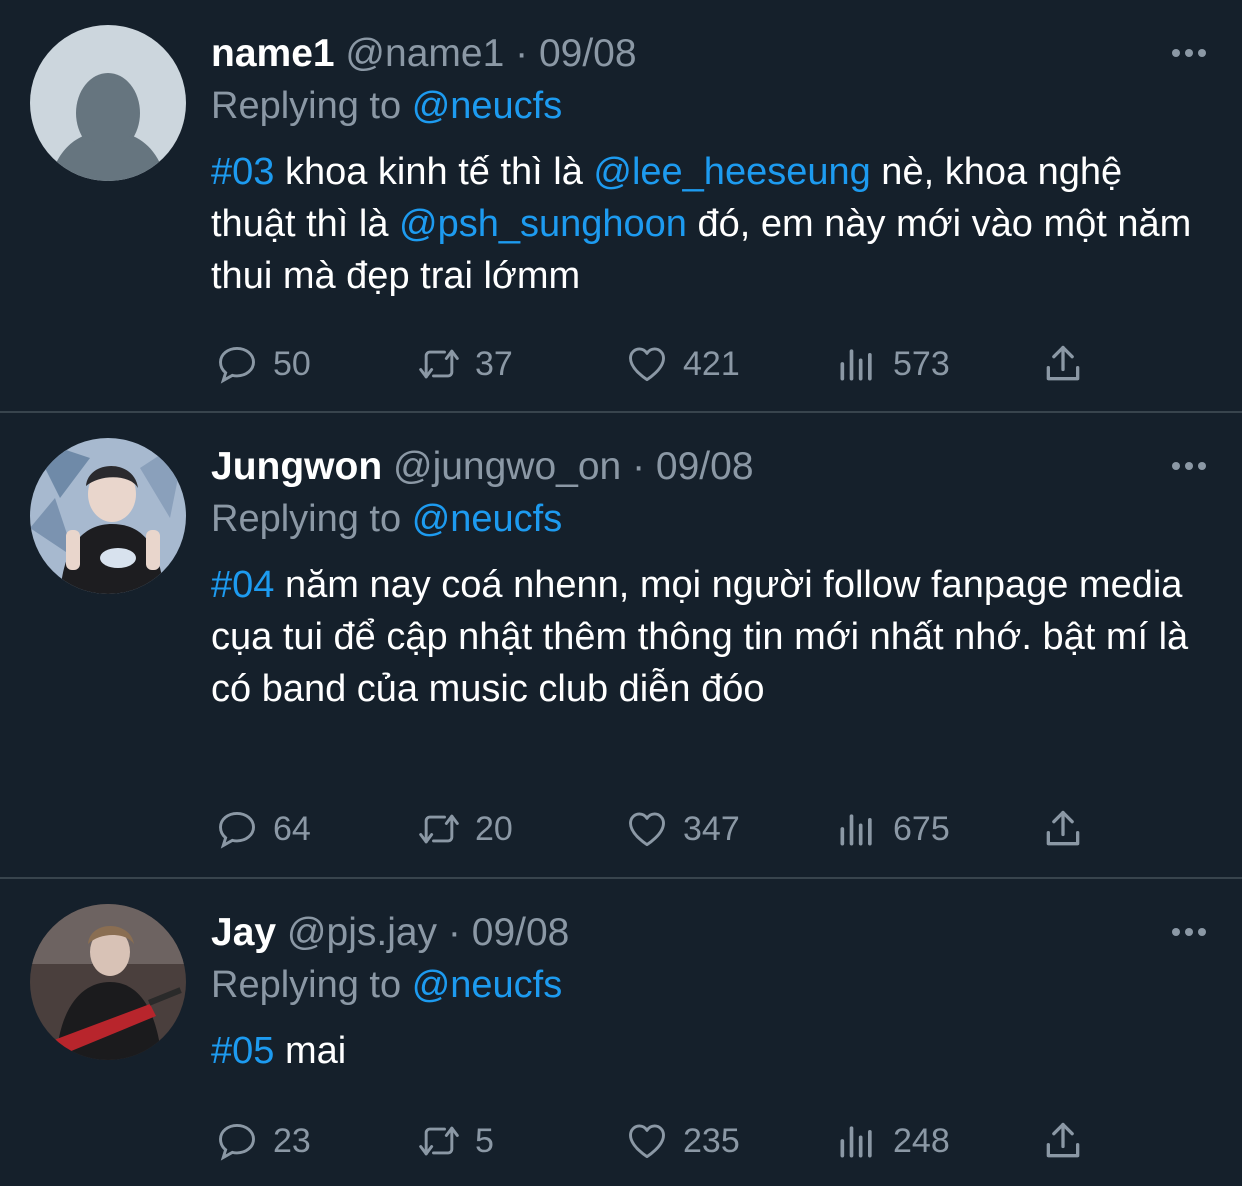 This screenshot has width=1242, height=1186. Describe the element at coordinates (494, 828) in the screenshot. I see `retweet-count: 20` at that location.